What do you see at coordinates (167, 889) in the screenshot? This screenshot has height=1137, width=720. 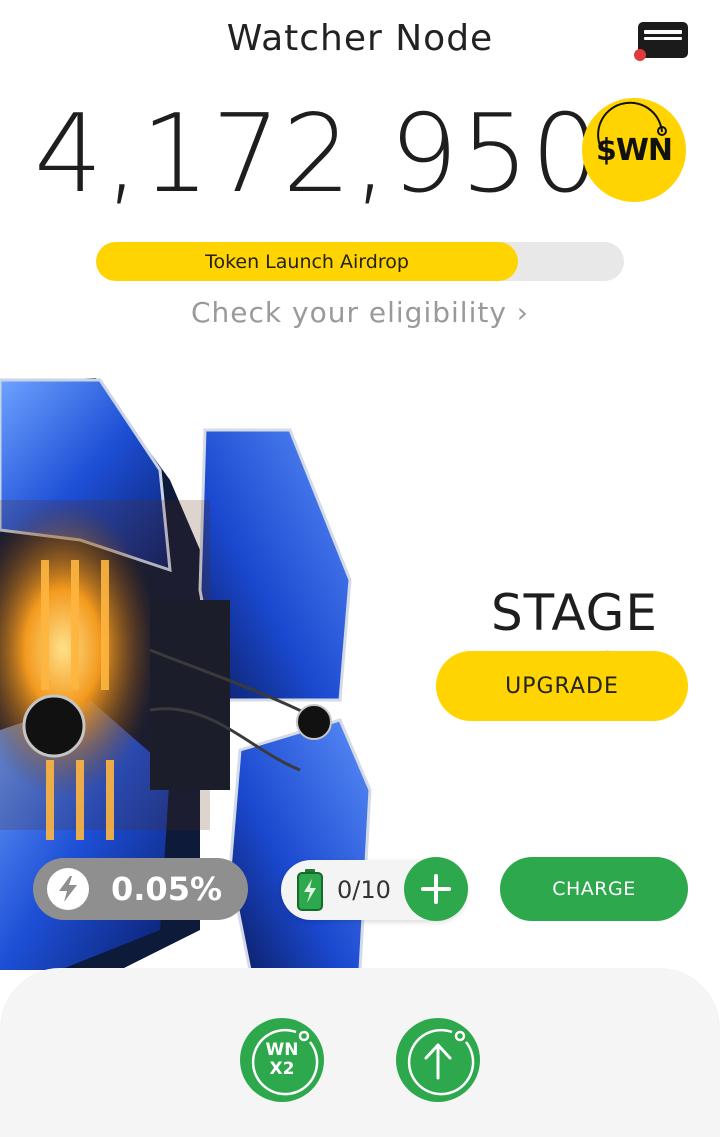 I see `mining-rate-value: 0.05%` at bounding box center [167, 889].